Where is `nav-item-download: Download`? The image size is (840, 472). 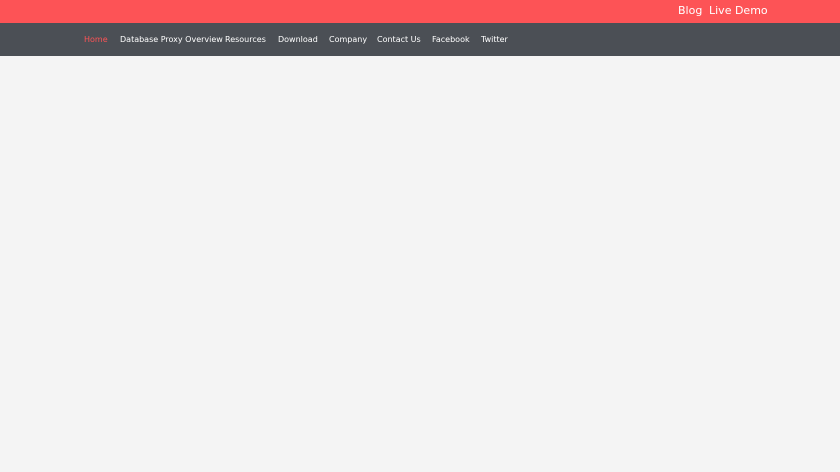
nav-item-download: Download is located at coordinates (298, 40).